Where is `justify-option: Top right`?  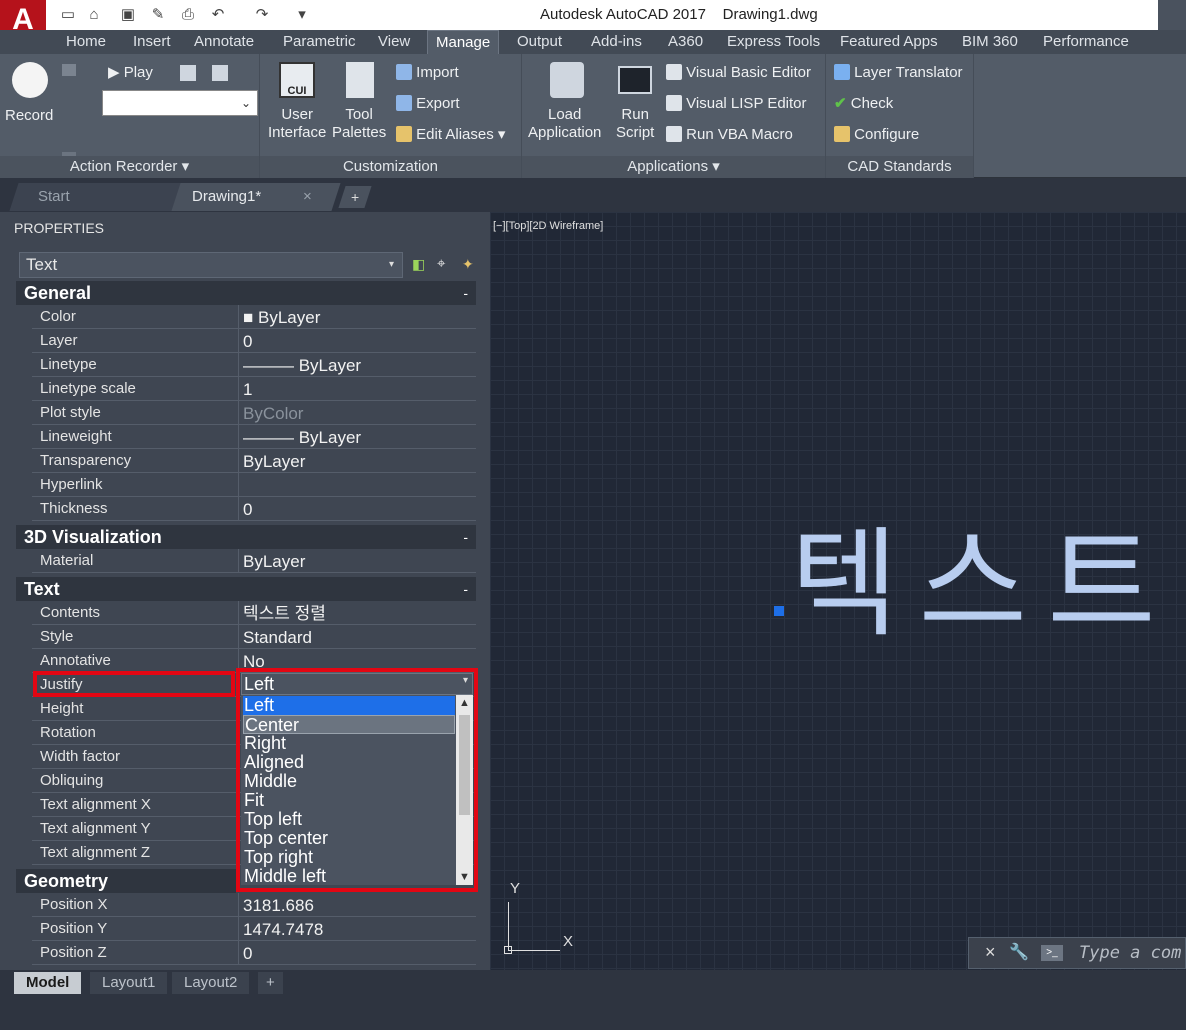 justify-option: Top right is located at coordinates (349, 857).